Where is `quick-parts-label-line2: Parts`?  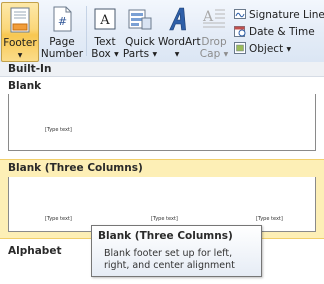
quick-parts-label-line2: Parts is located at coordinates (136, 54).